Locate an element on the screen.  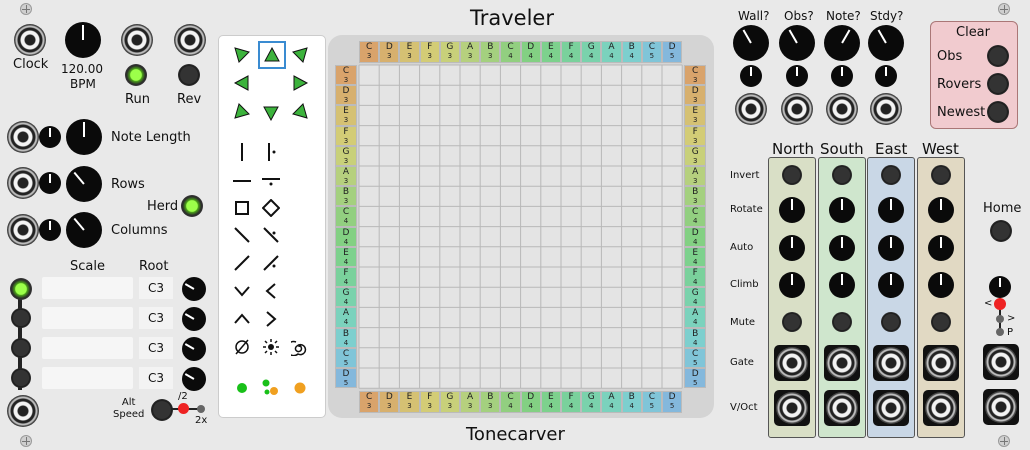
home-button is located at coordinates (1001, 231).